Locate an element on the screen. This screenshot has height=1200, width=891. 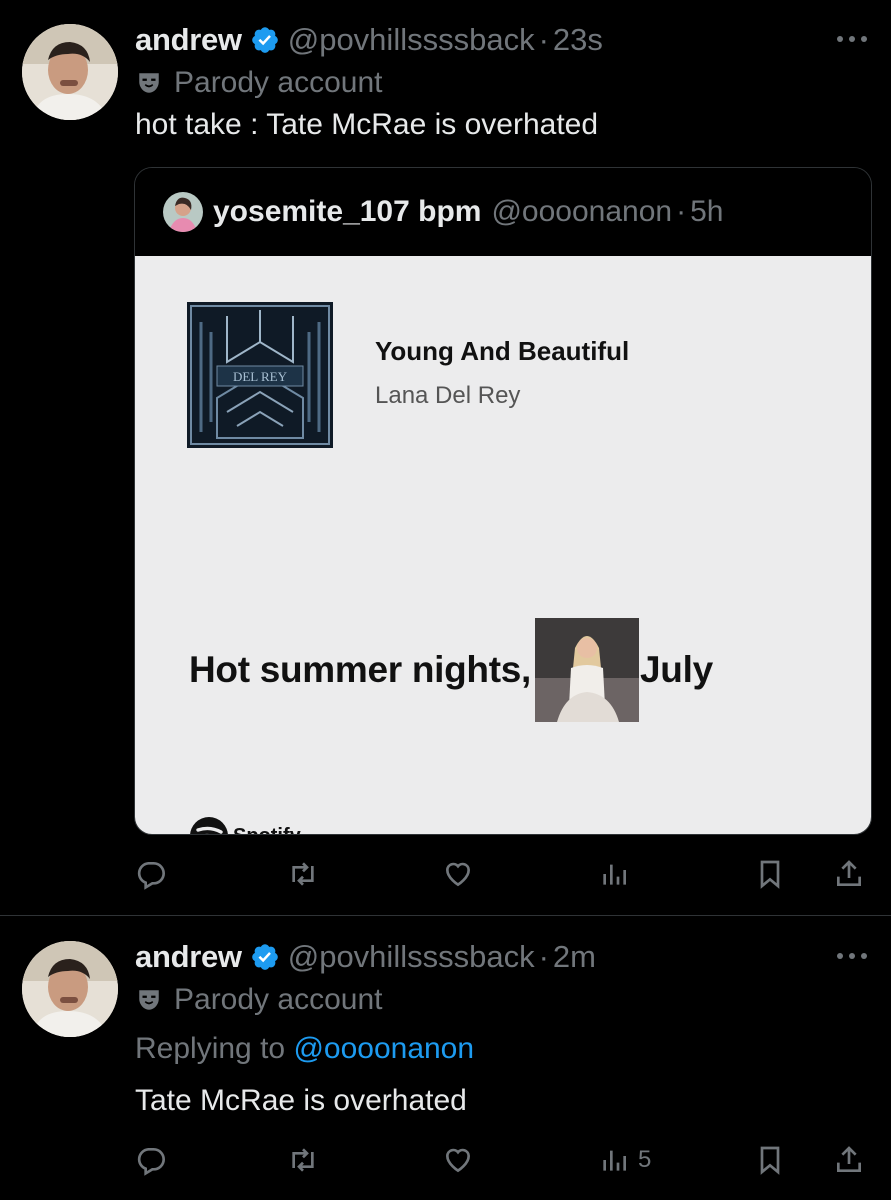
replying-to: Replying to @oooonanon is located at coordinates (304, 1049).